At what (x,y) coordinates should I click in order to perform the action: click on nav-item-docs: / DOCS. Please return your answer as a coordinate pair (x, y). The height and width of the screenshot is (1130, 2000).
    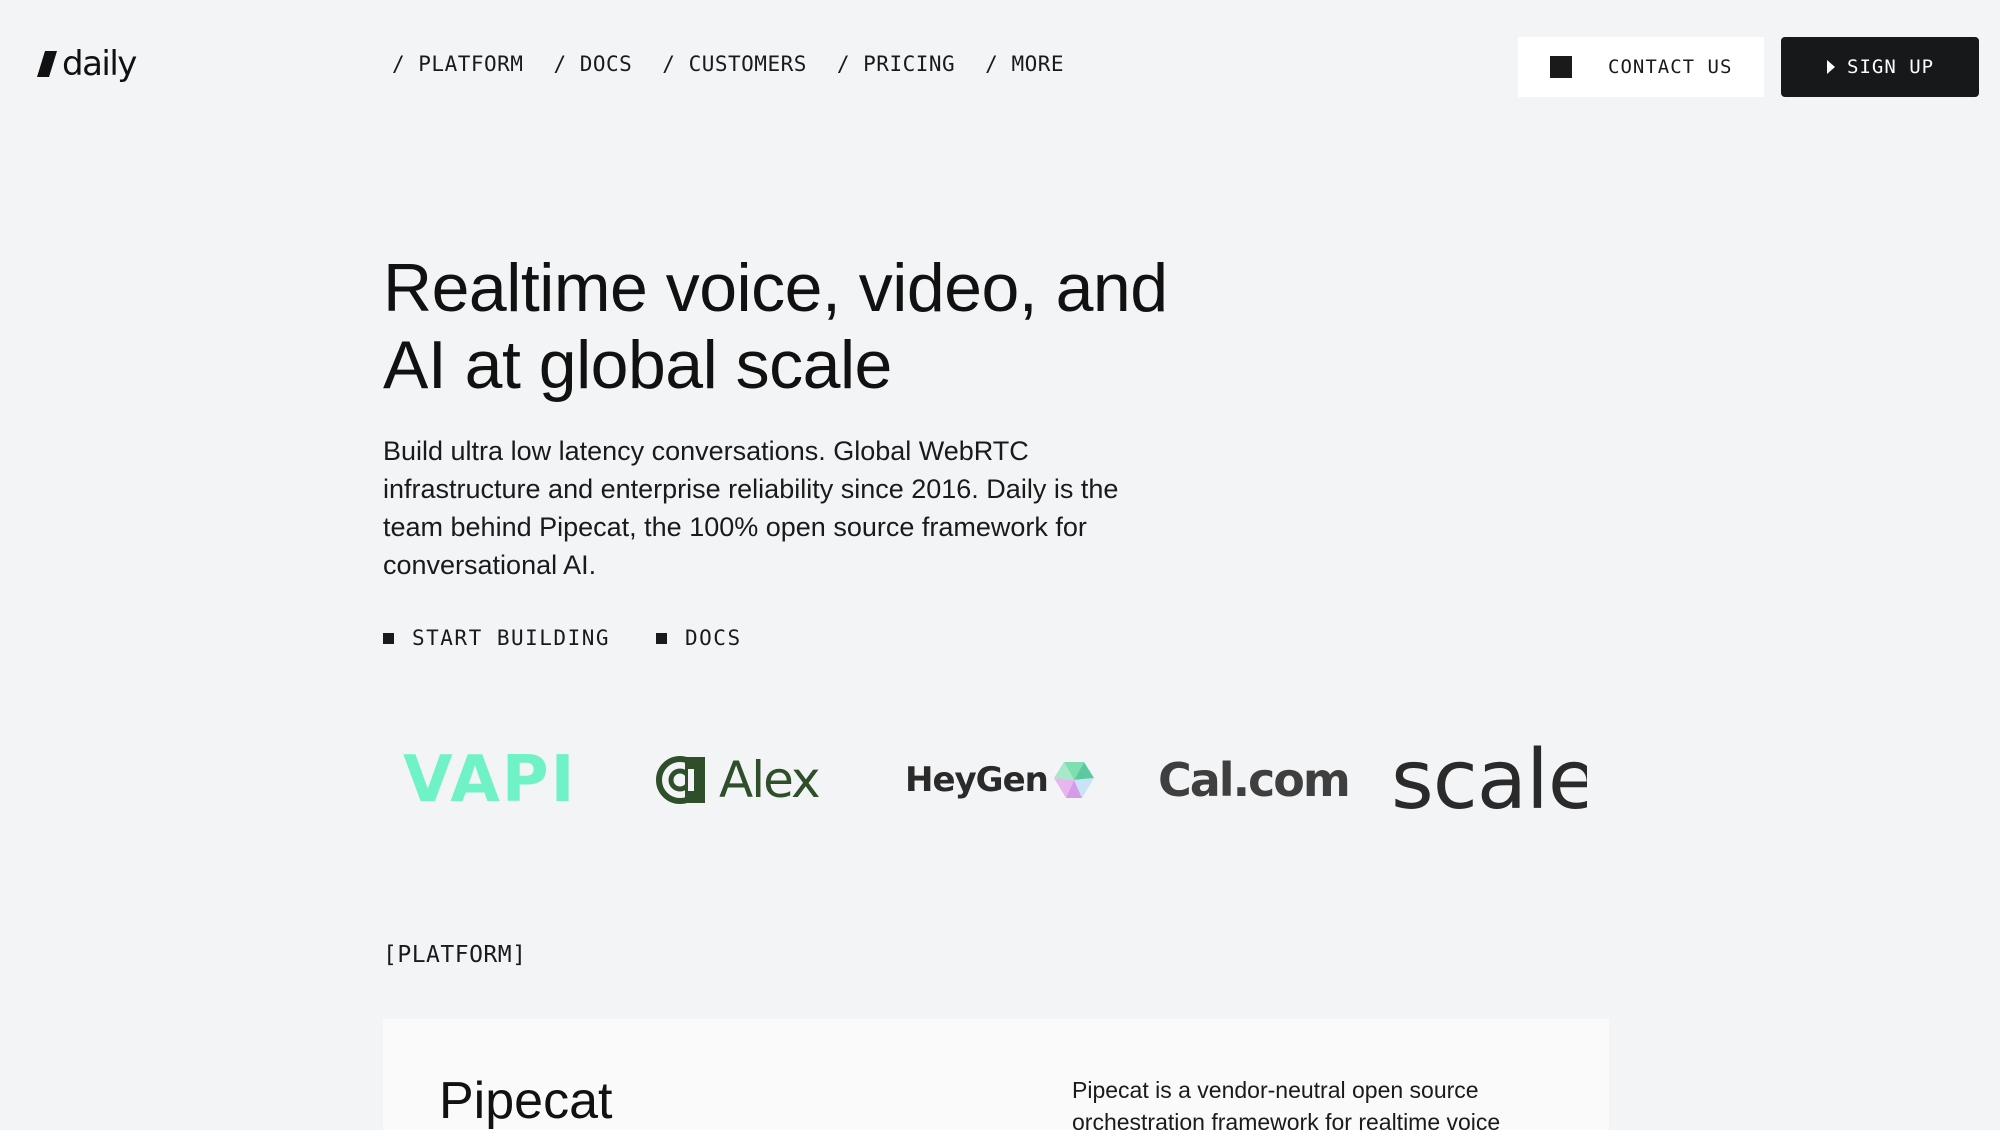
    Looking at the image, I should click on (592, 64).